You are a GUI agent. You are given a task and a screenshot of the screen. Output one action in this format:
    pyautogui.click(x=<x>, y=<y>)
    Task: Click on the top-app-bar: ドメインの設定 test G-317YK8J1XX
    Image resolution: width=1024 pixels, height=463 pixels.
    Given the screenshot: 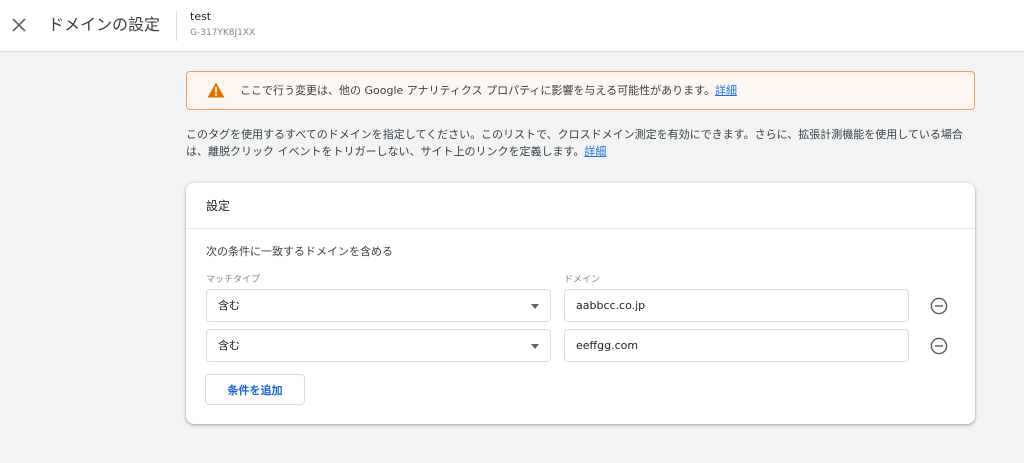 What is the action you would take?
    pyautogui.click(x=512, y=26)
    